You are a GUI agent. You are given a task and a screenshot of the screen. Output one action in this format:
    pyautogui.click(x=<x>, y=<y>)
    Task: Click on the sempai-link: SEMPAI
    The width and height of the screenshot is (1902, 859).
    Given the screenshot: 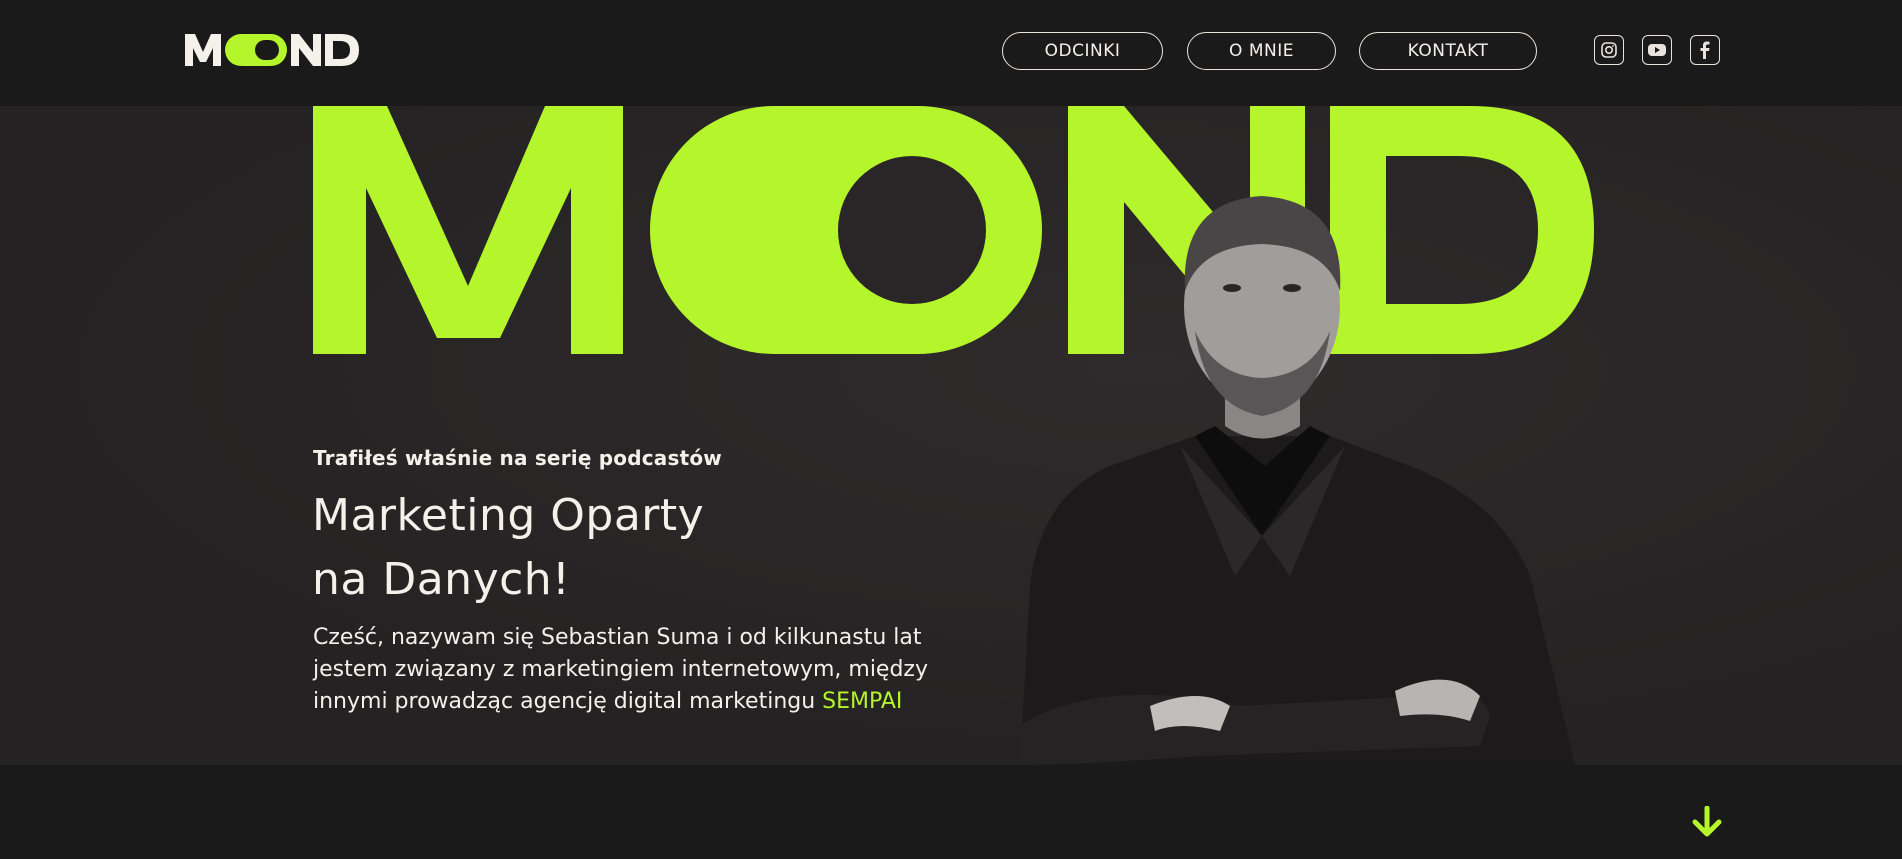 What is the action you would take?
    pyautogui.click(x=862, y=701)
    